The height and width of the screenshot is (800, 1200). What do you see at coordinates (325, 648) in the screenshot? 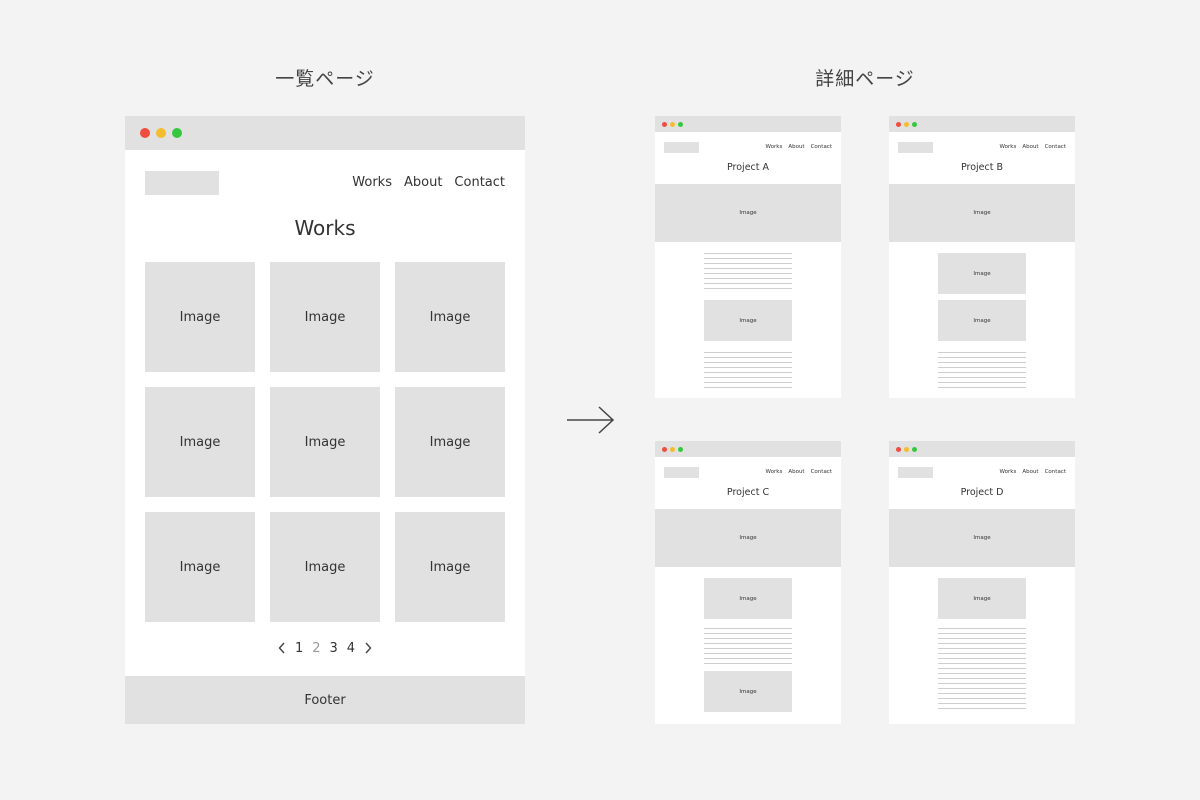
I see `pagination: 1 2 3 4` at bounding box center [325, 648].